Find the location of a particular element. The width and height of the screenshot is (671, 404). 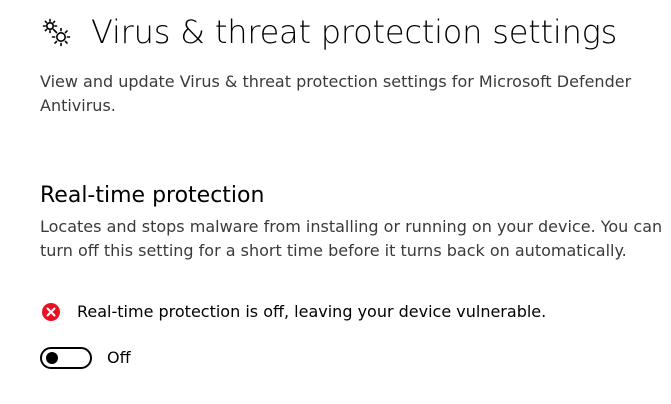

page-header: Virus & threat protection settings is located at coordinates (328, 32).